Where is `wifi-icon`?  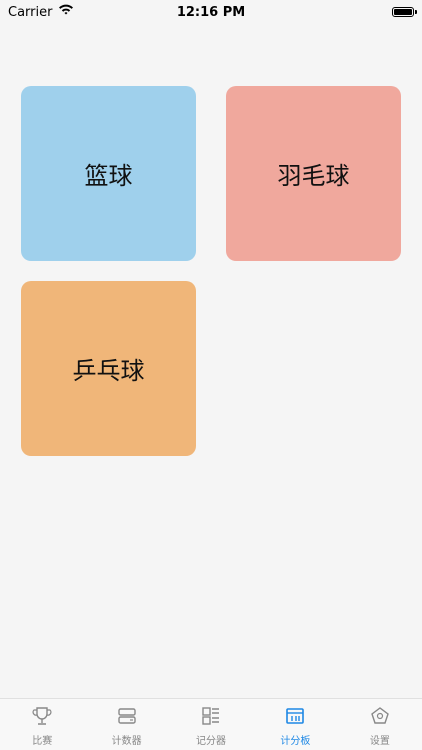
wifi-icon is located at coordinates (66, 12).